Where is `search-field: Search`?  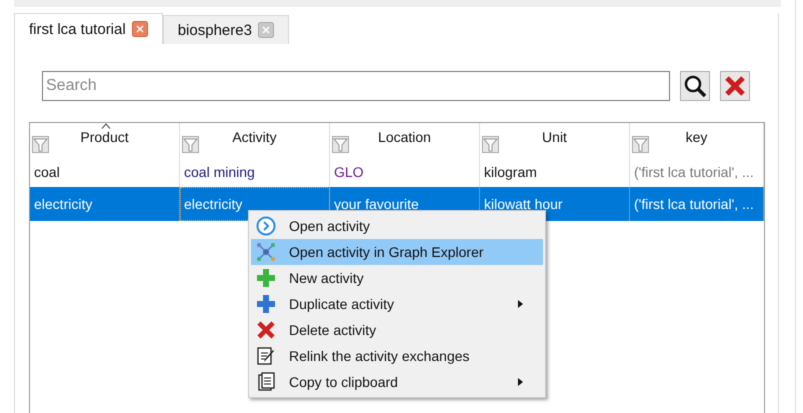
search-field: Search is located at coordinates (356, 86).